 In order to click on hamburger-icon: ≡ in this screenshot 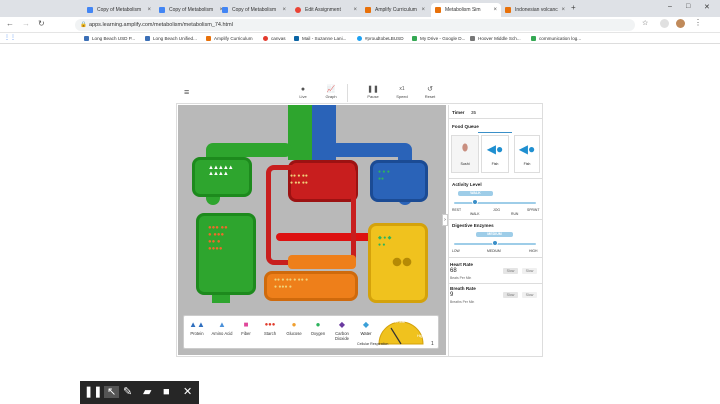, I will do `click(186, 92)`.